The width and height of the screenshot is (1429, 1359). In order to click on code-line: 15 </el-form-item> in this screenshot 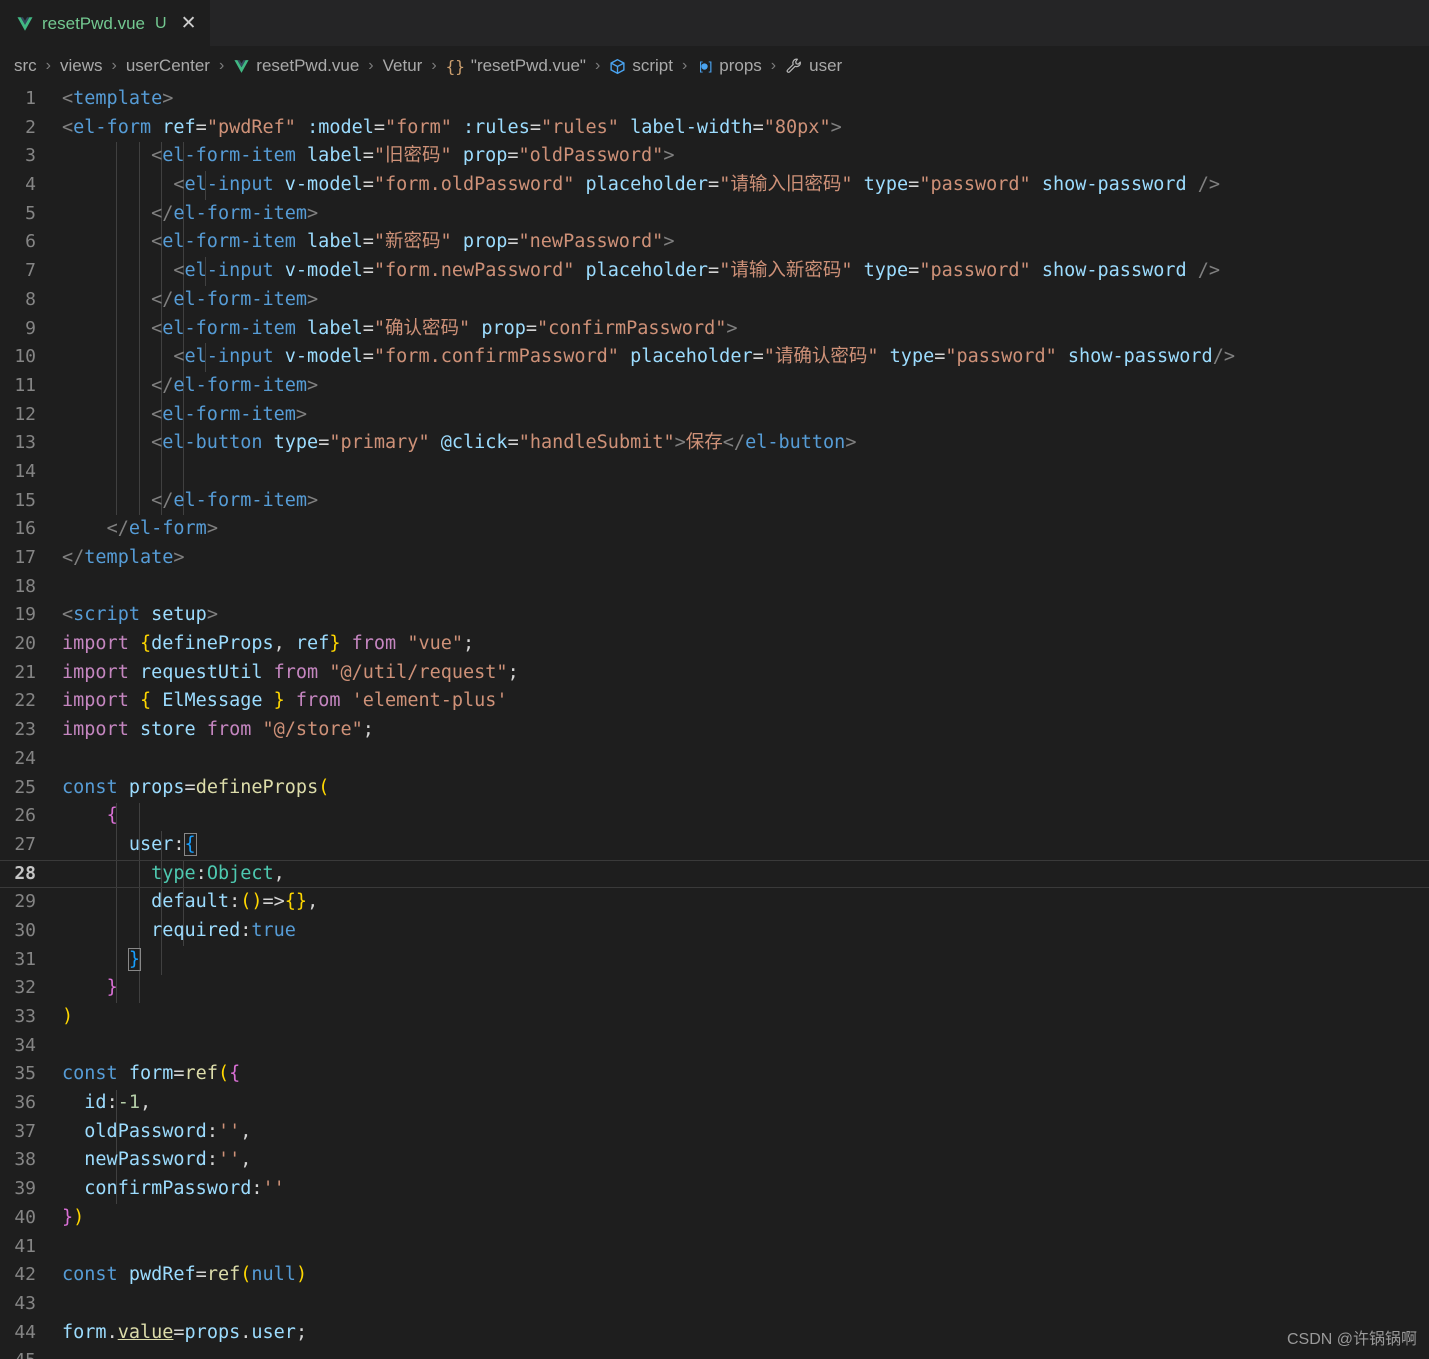, I will do `click(714, 501)`.